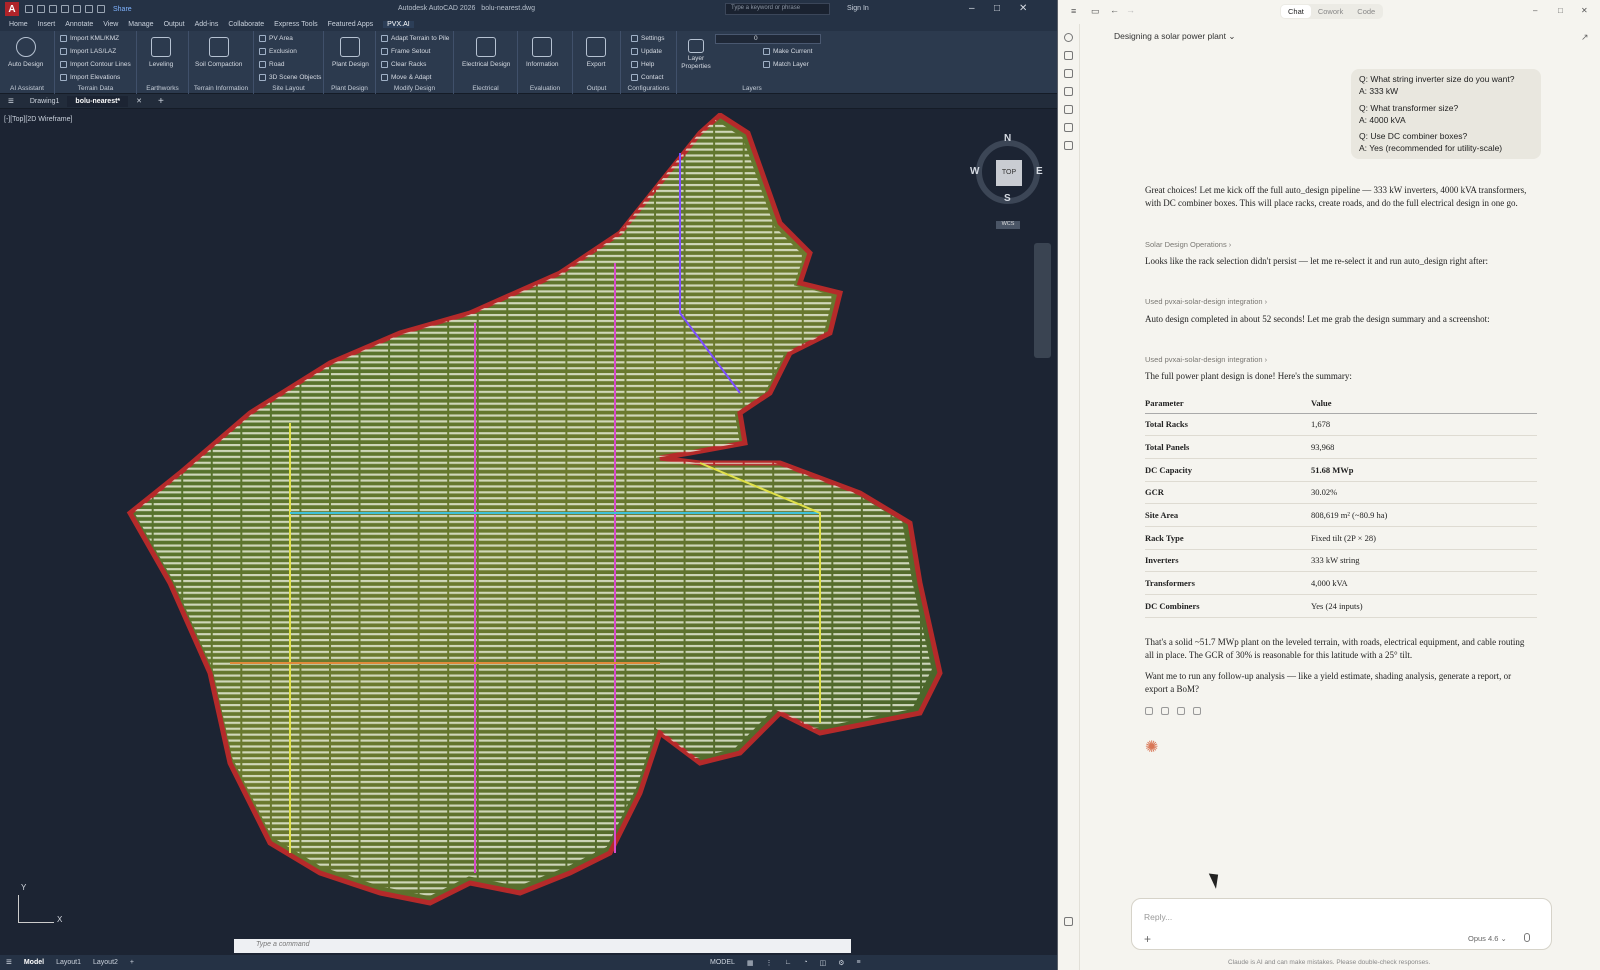  Describe the element at coordinates (406, 77) in the screenshot. I see `move-adapt-button: Move & Adapt` at that location.